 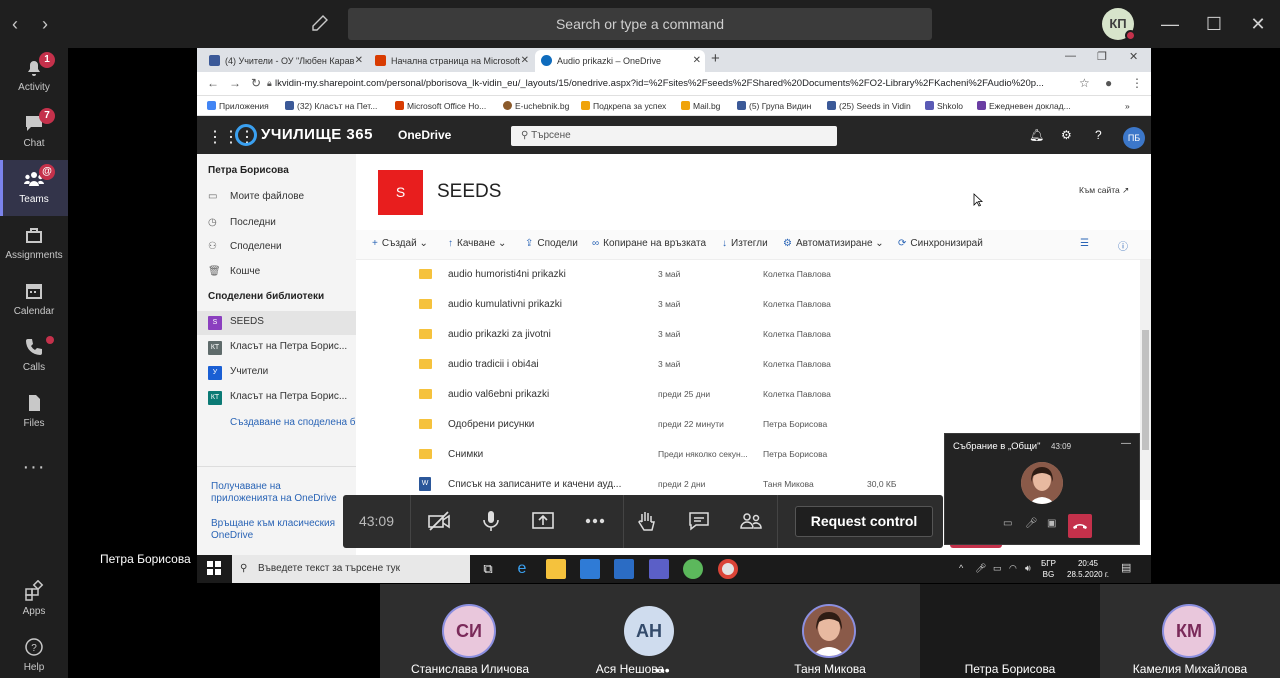 I want to click on app-name: OneDrive, so click(x=424, y=135).